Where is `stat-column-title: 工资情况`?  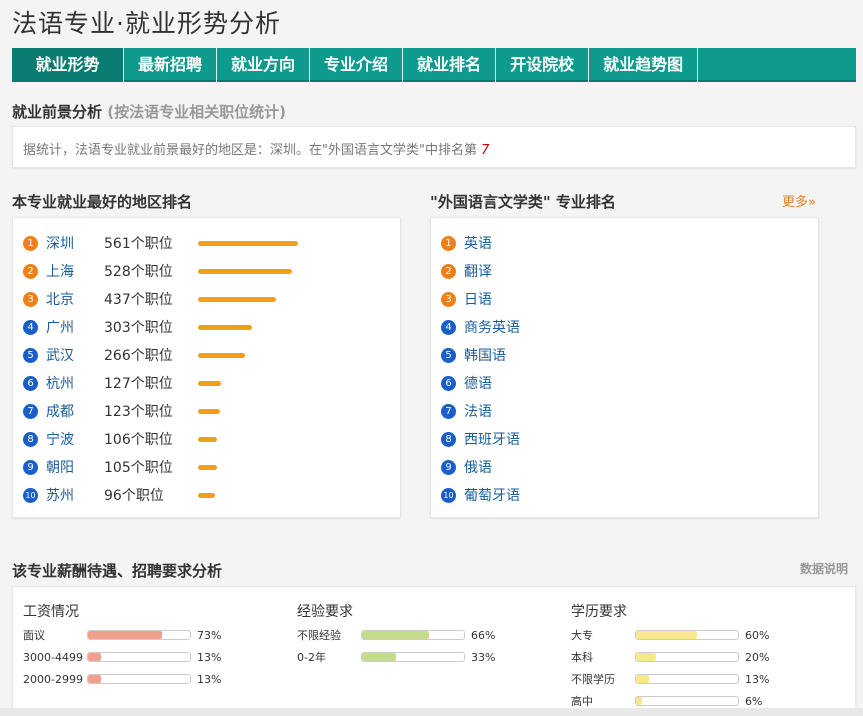
stat-column-title: 工资情况 is located at coordinates (51, 612).